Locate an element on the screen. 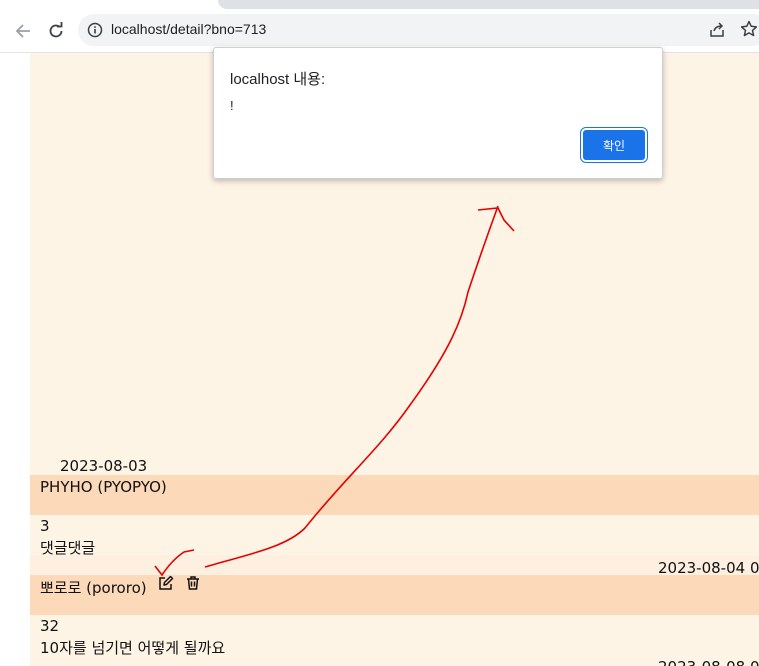 This screenshot has height=666, width=759. info-icon is located at coordinates (95, 30).